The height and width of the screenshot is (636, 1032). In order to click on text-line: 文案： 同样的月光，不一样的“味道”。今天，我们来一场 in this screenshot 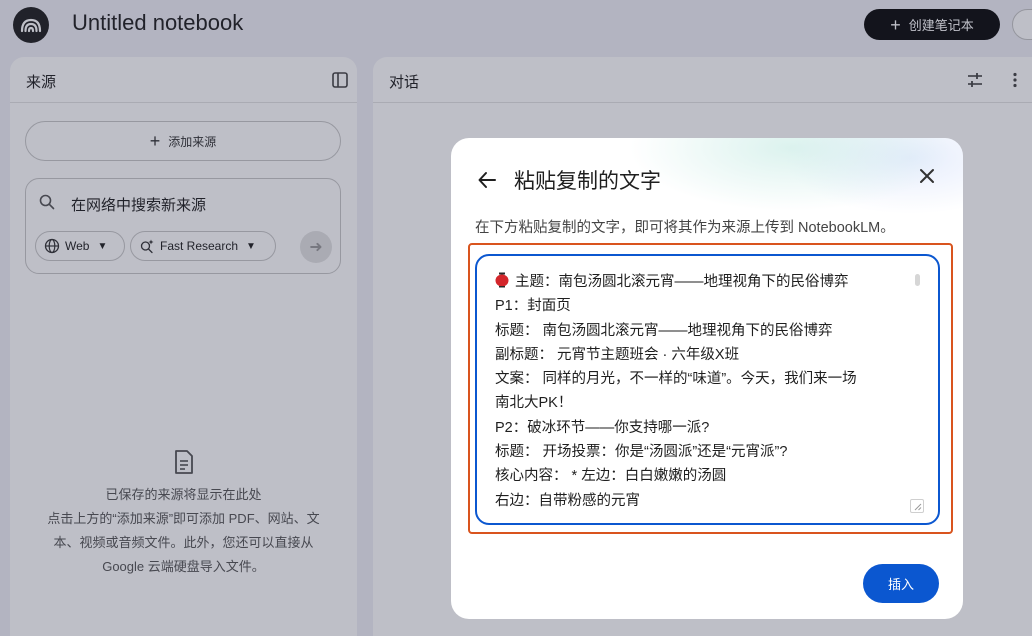, I will do `click(676, 379)`.